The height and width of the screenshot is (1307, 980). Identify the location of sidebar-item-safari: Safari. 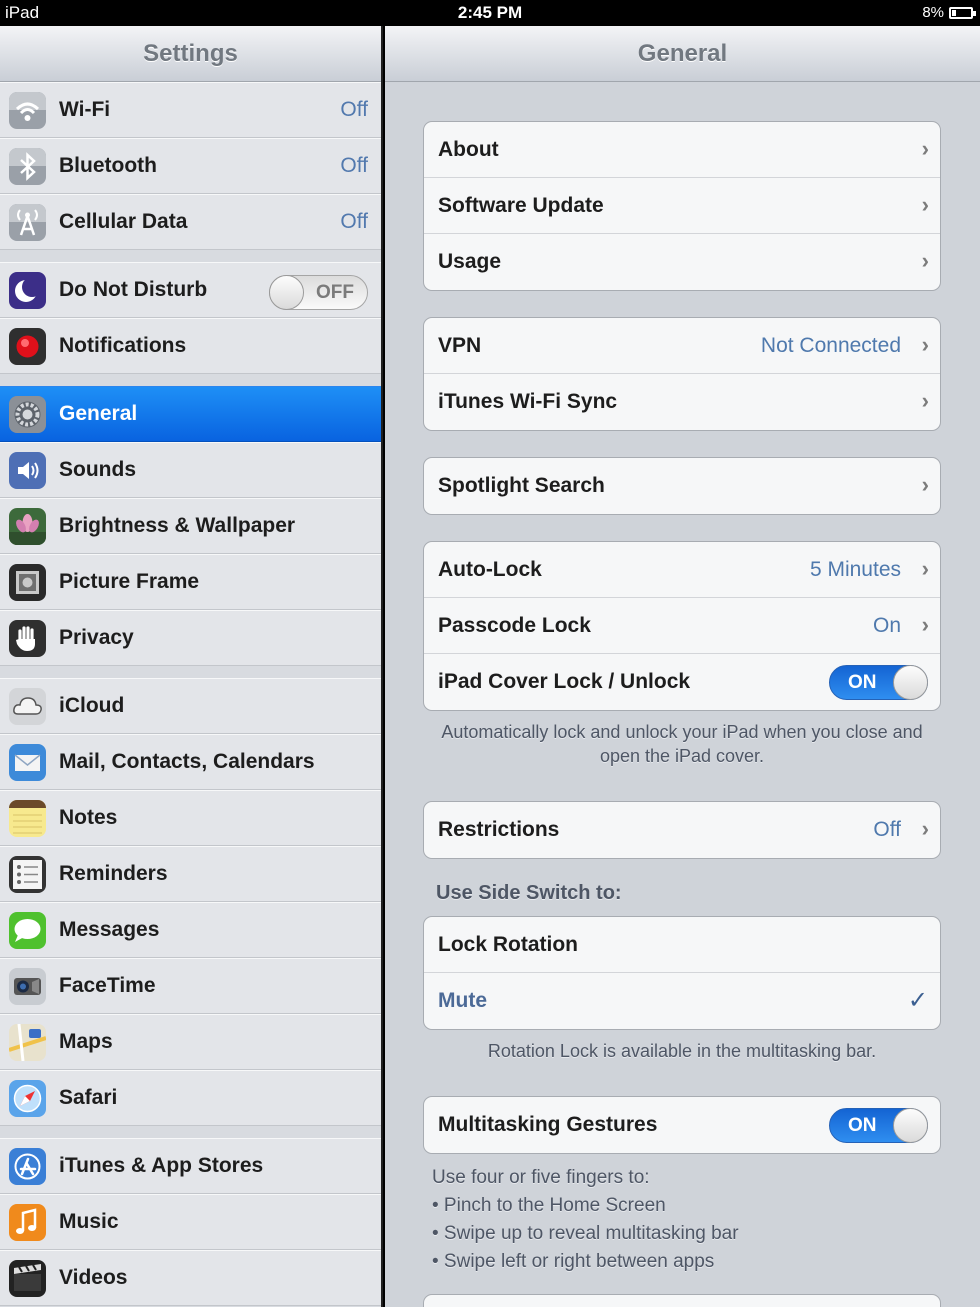
(190, 1098).